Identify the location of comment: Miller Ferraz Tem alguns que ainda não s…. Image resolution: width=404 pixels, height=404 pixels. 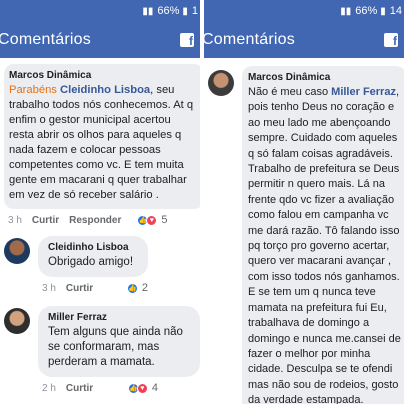
(119, 352).